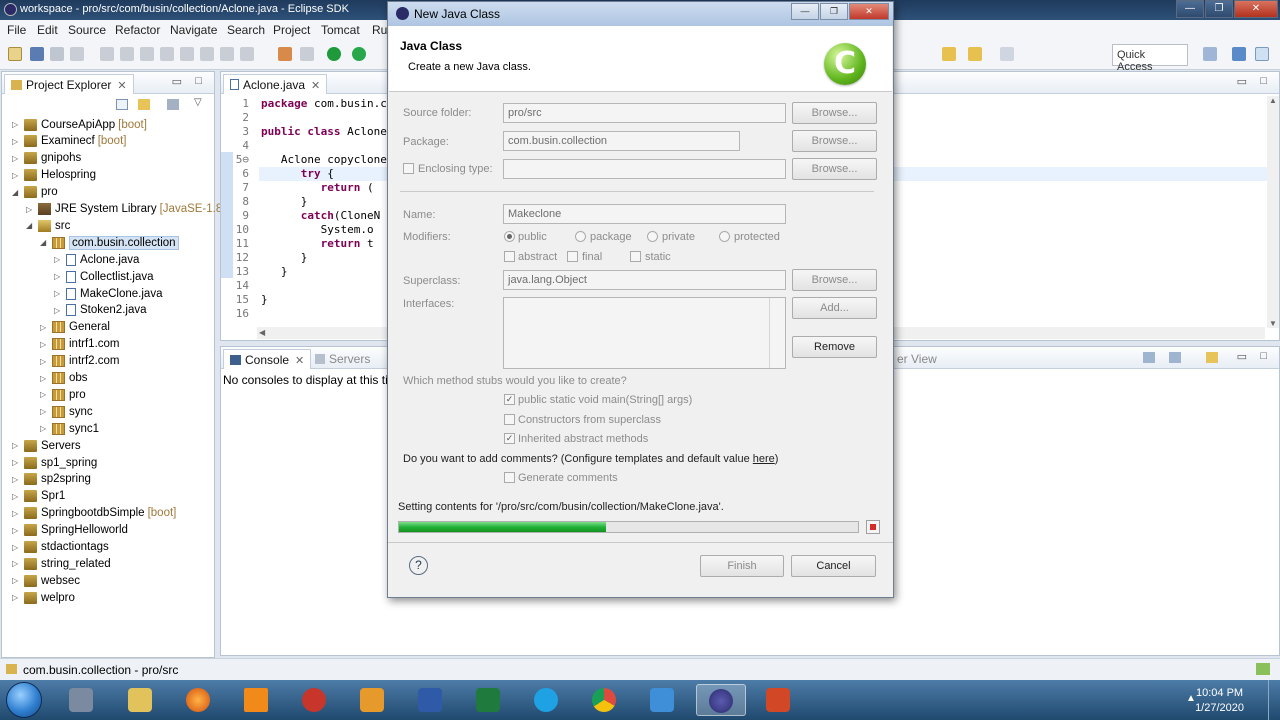  Describe the element at coordinates (1263, 81) in the screenshot. I see `maximize-icon: □` at that location.